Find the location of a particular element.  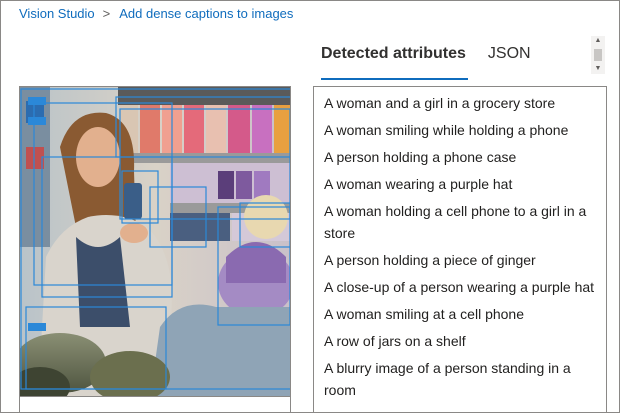

list-item: A person holding a phone case is located at coordinates (461, 157).